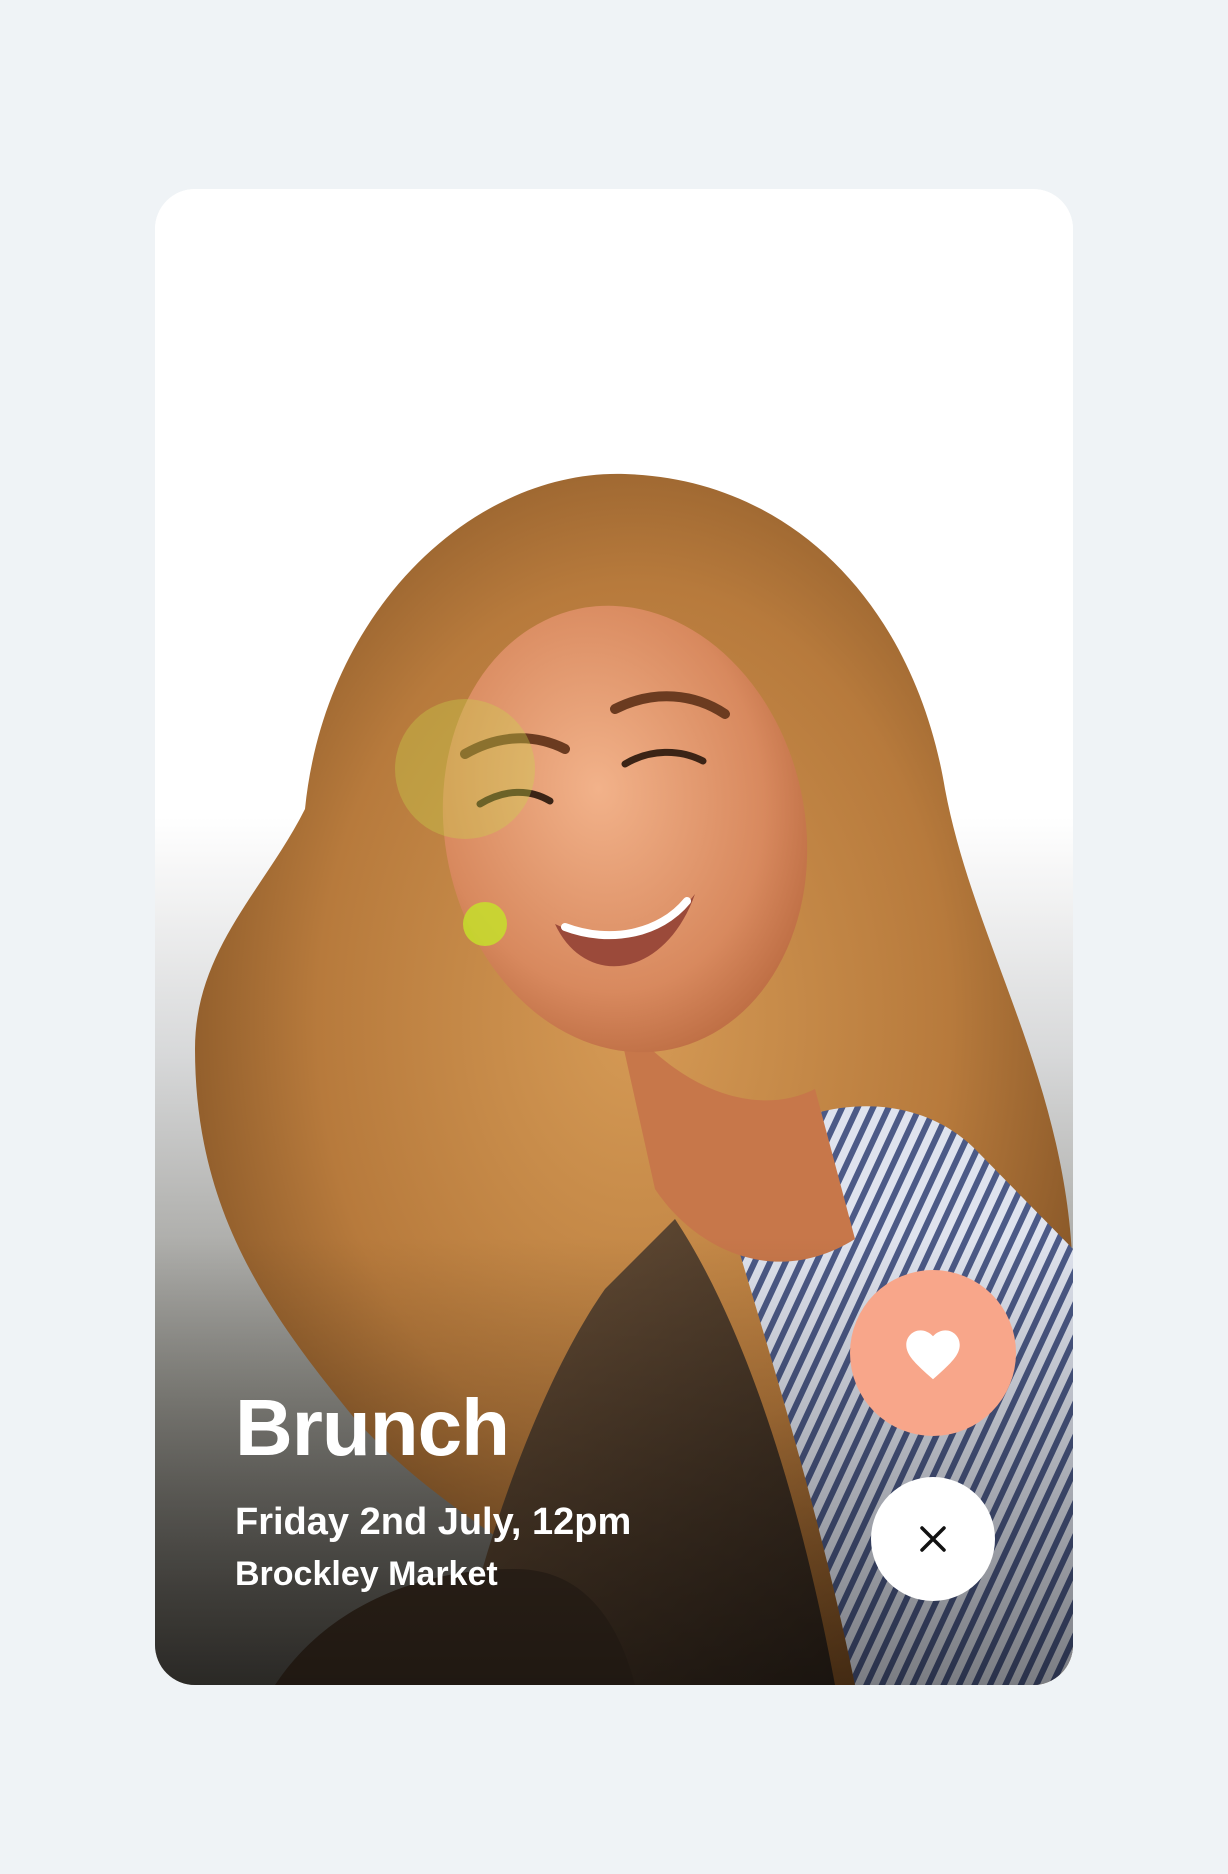 This screenshot has height=1874, width=1228. I want to click on like-button, so click(933, 1353).